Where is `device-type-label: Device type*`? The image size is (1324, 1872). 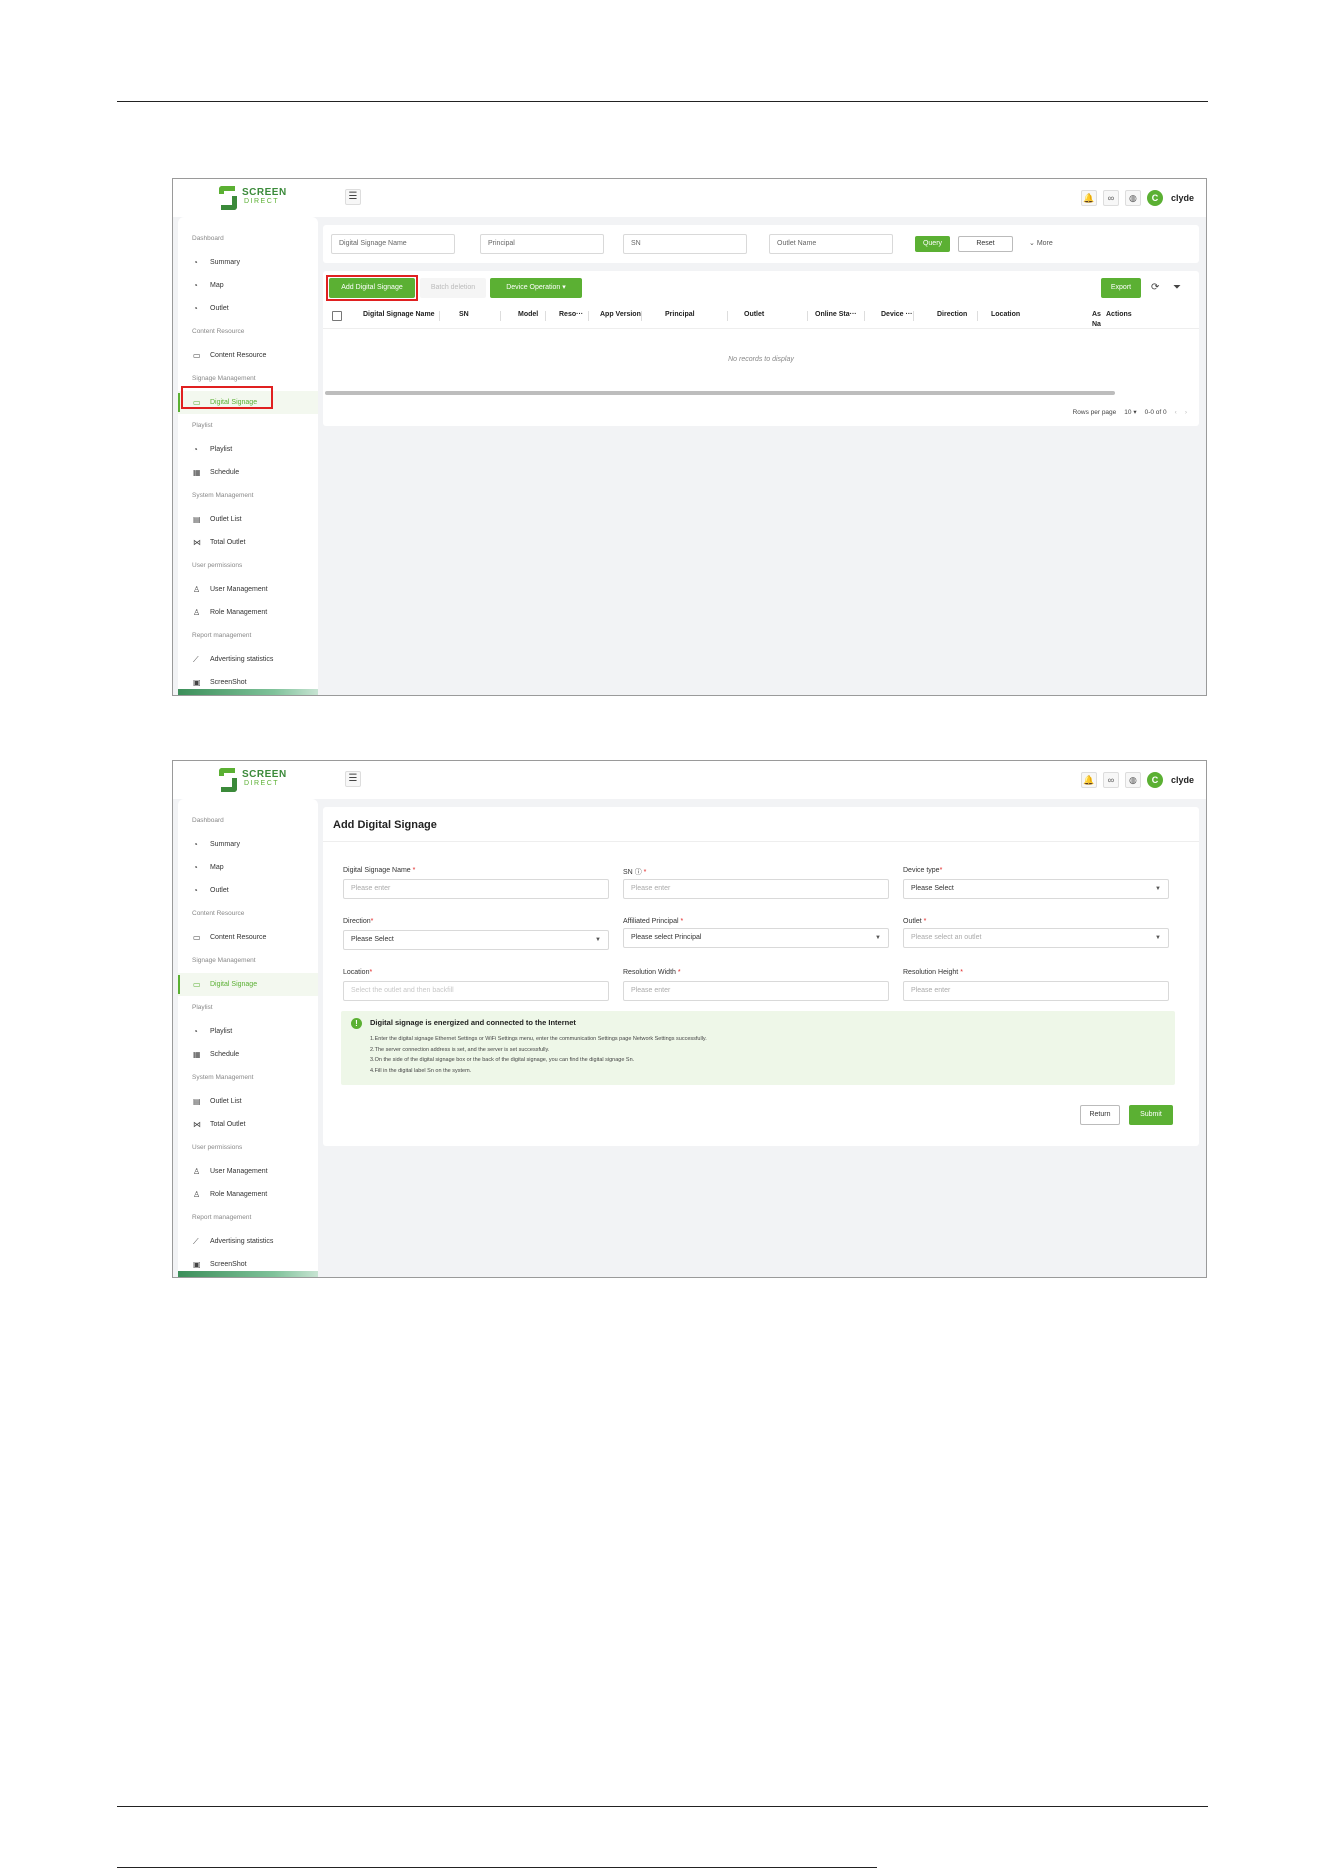 device-type-label: Device type* is located at coordinates (923, 870).